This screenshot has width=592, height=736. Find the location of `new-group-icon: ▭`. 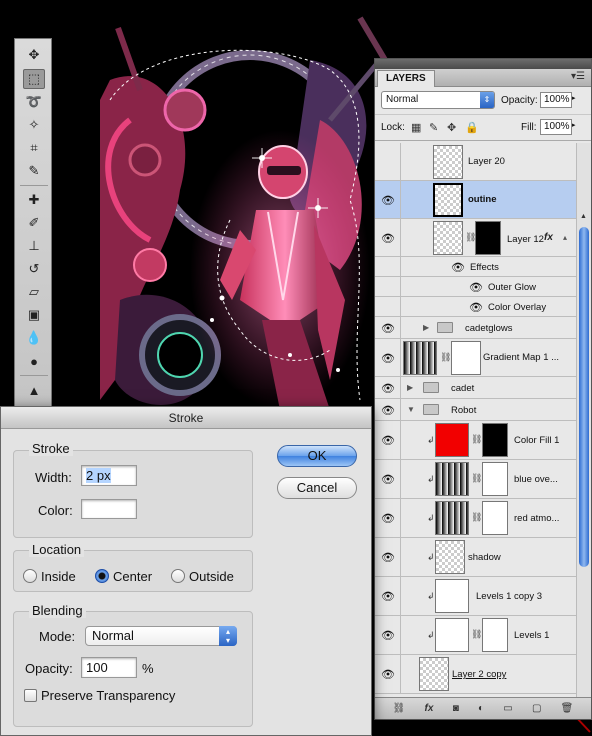

new-group-icon: ▭ is located at coordinates (507, 708).